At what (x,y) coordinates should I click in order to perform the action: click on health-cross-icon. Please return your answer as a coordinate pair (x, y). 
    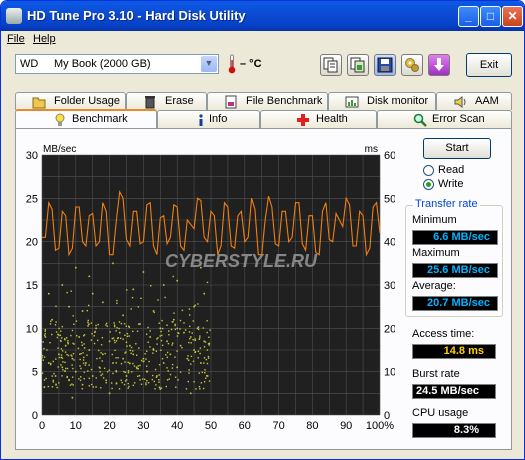
    Looking at the image, I should click on (303, 120).